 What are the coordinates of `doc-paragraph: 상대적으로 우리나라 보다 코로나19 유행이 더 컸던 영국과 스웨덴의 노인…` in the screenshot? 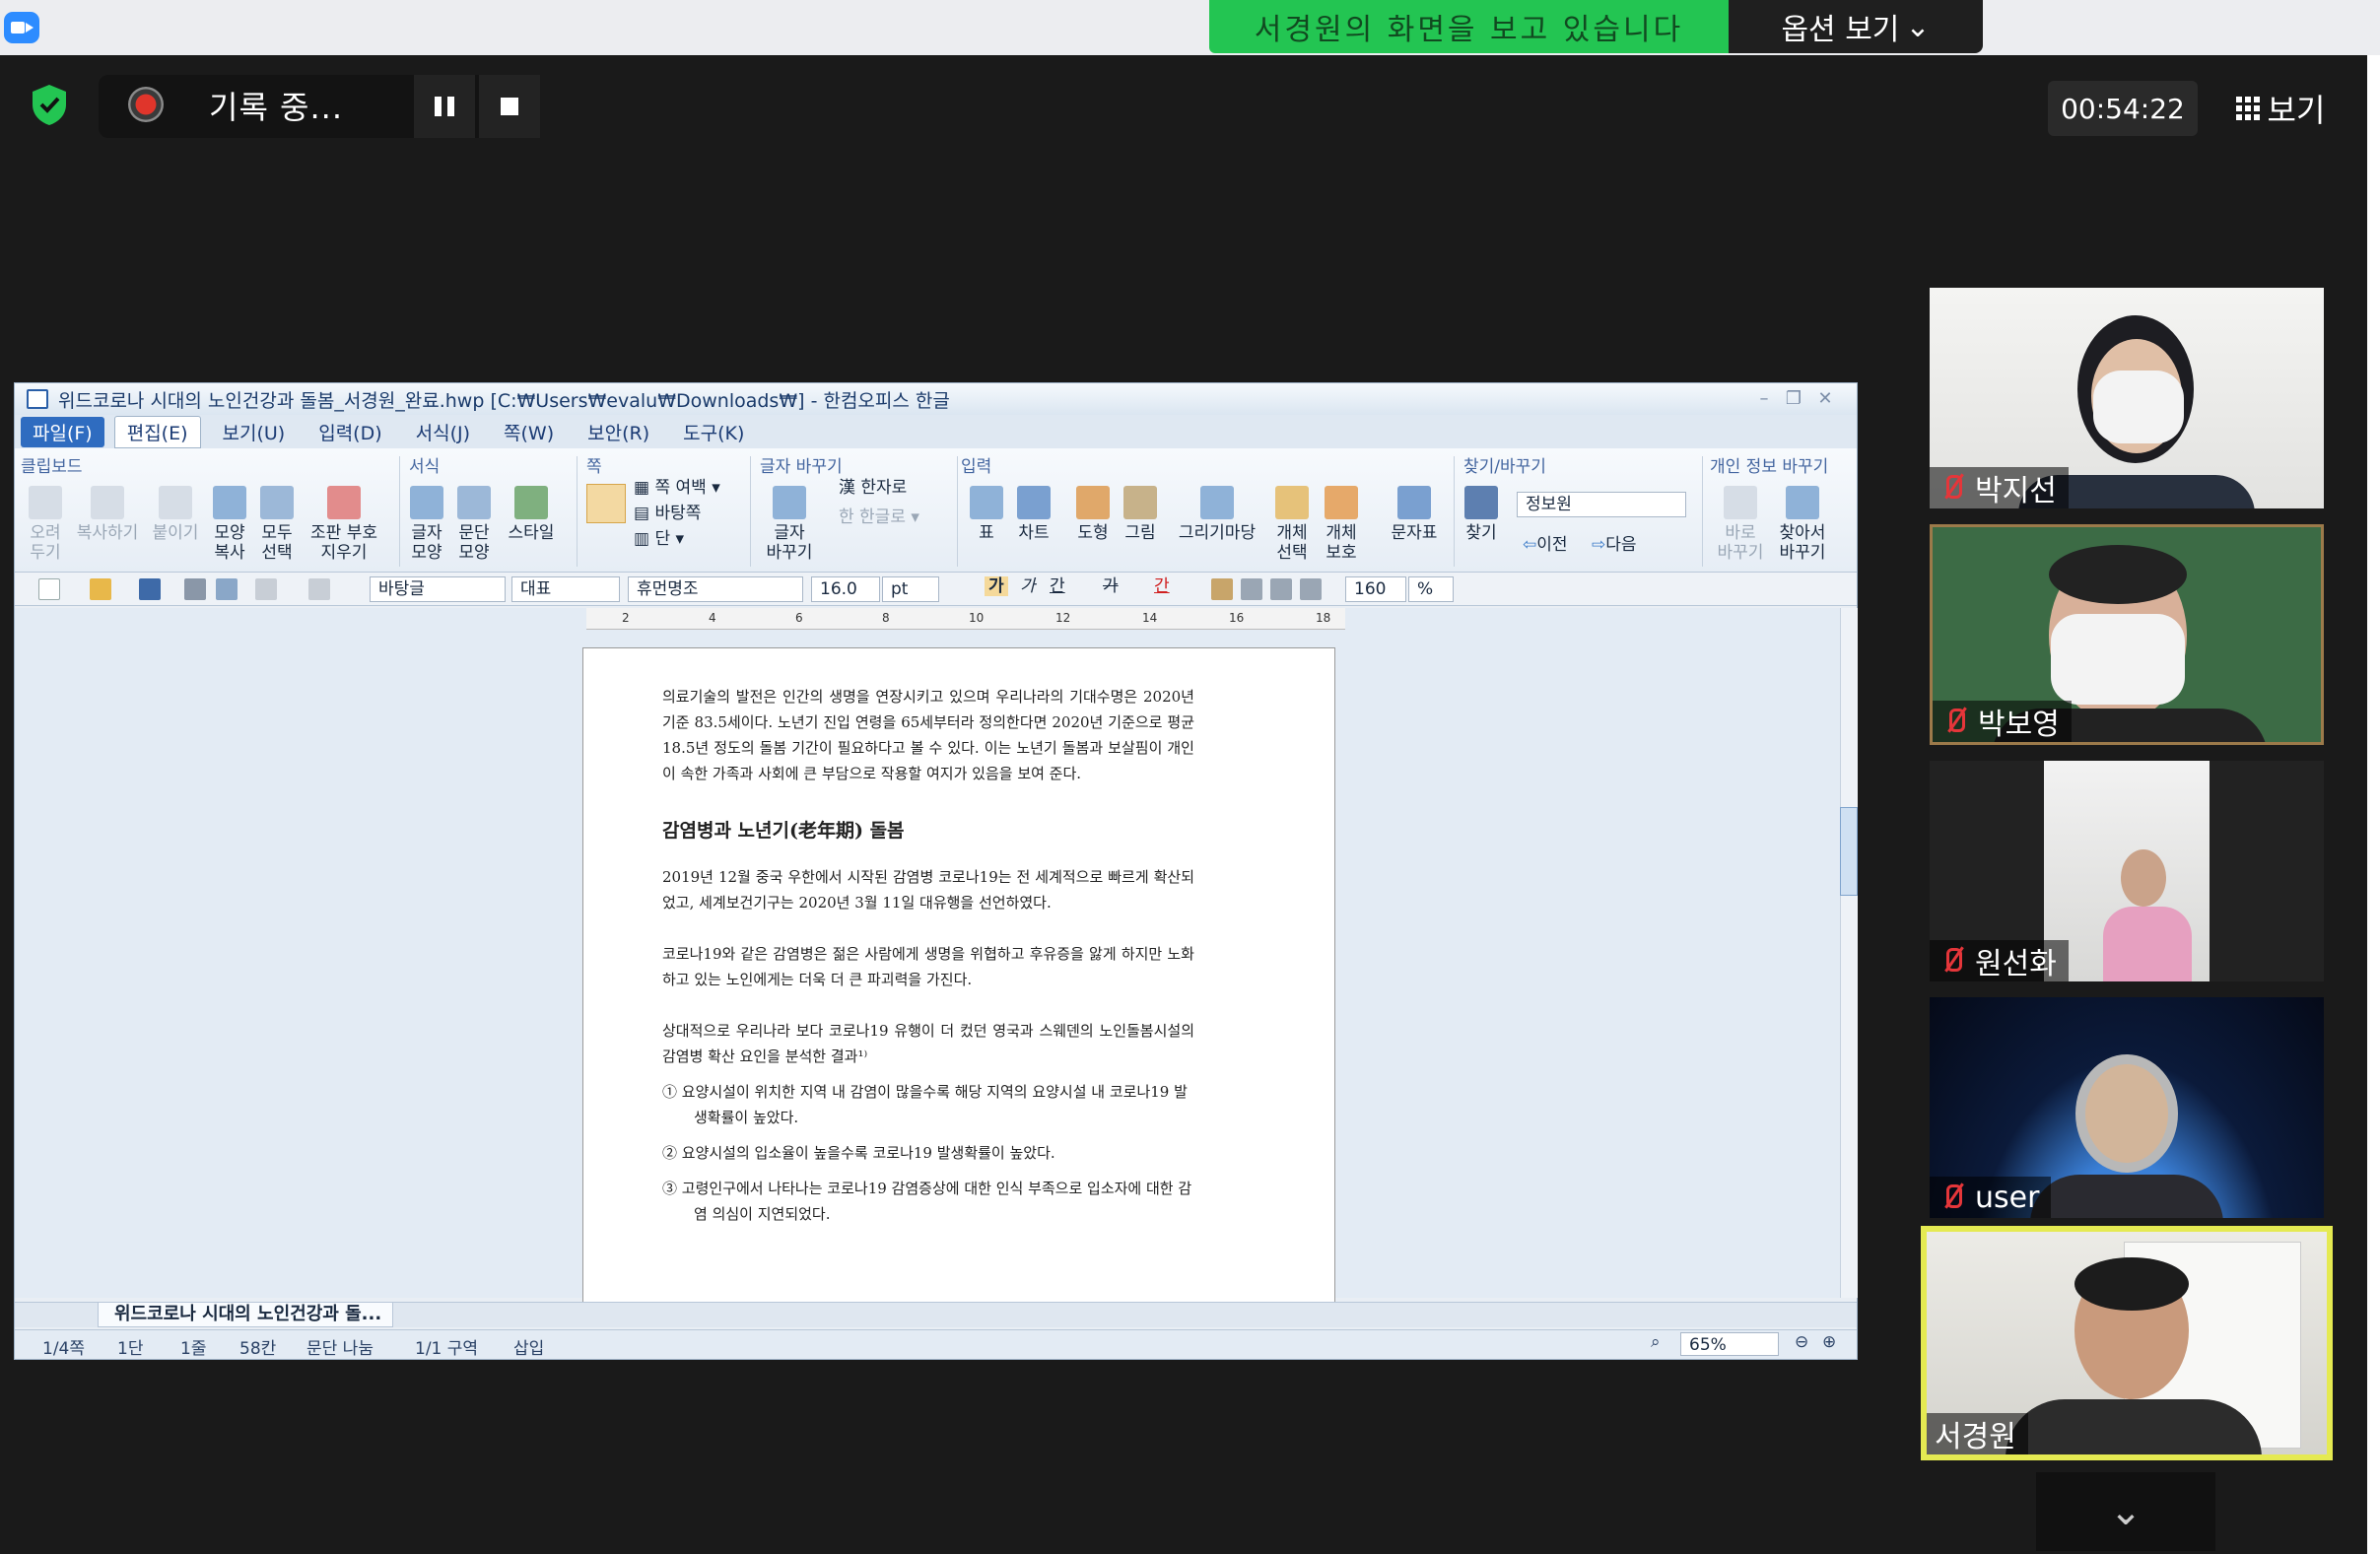 It's located at (928, 1043).